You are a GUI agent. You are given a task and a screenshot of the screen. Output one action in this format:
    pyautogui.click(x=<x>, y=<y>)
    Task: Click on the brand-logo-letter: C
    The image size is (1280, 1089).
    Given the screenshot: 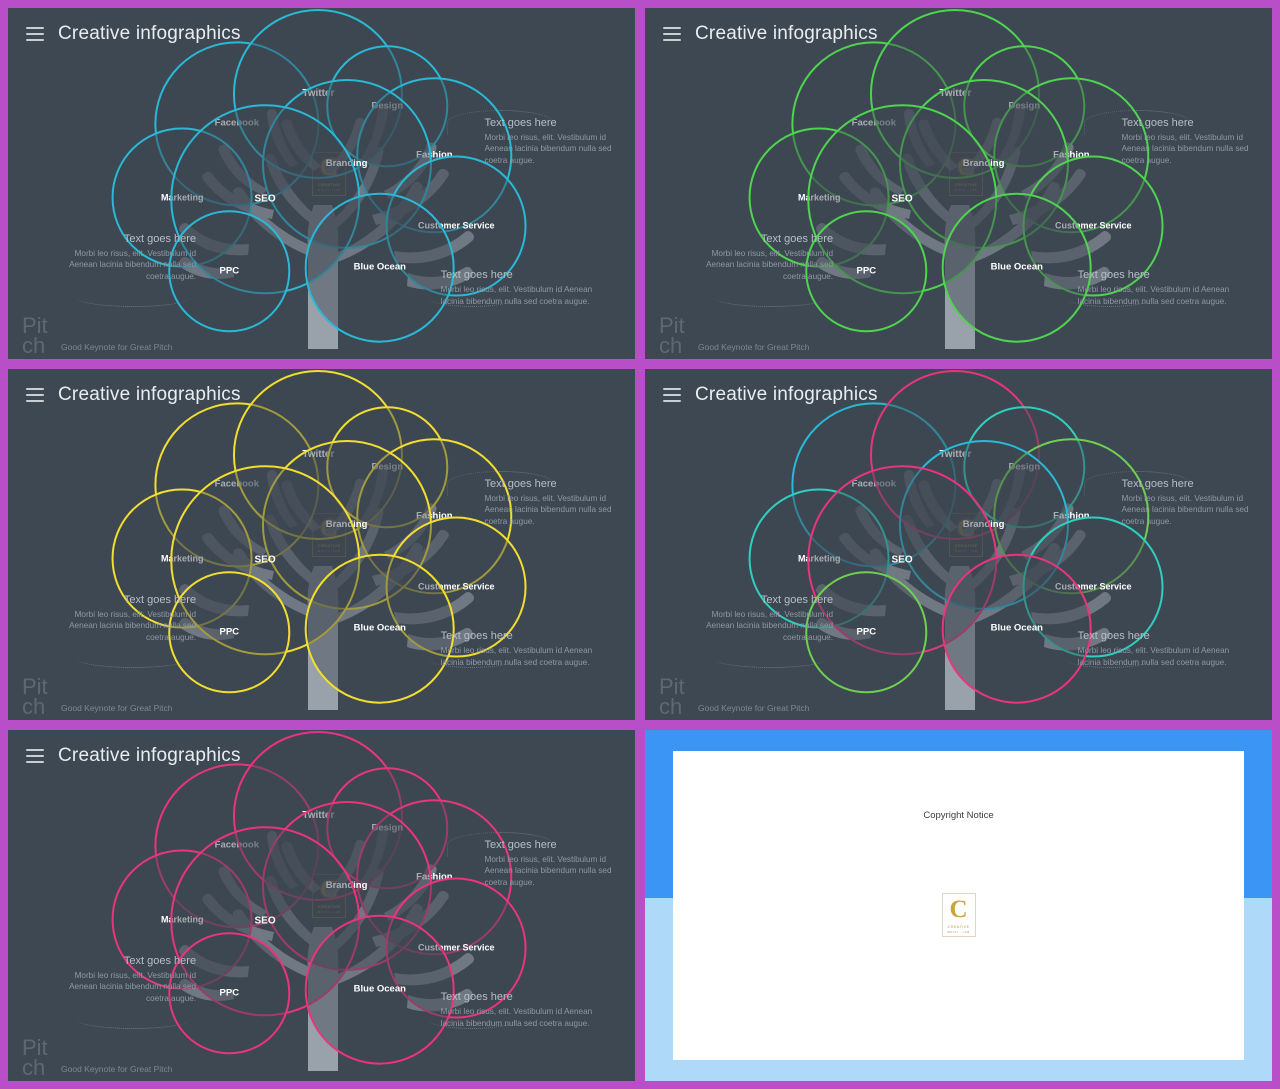 What is the action you would take?
    pyautogui.click(x=958, y=909)
    